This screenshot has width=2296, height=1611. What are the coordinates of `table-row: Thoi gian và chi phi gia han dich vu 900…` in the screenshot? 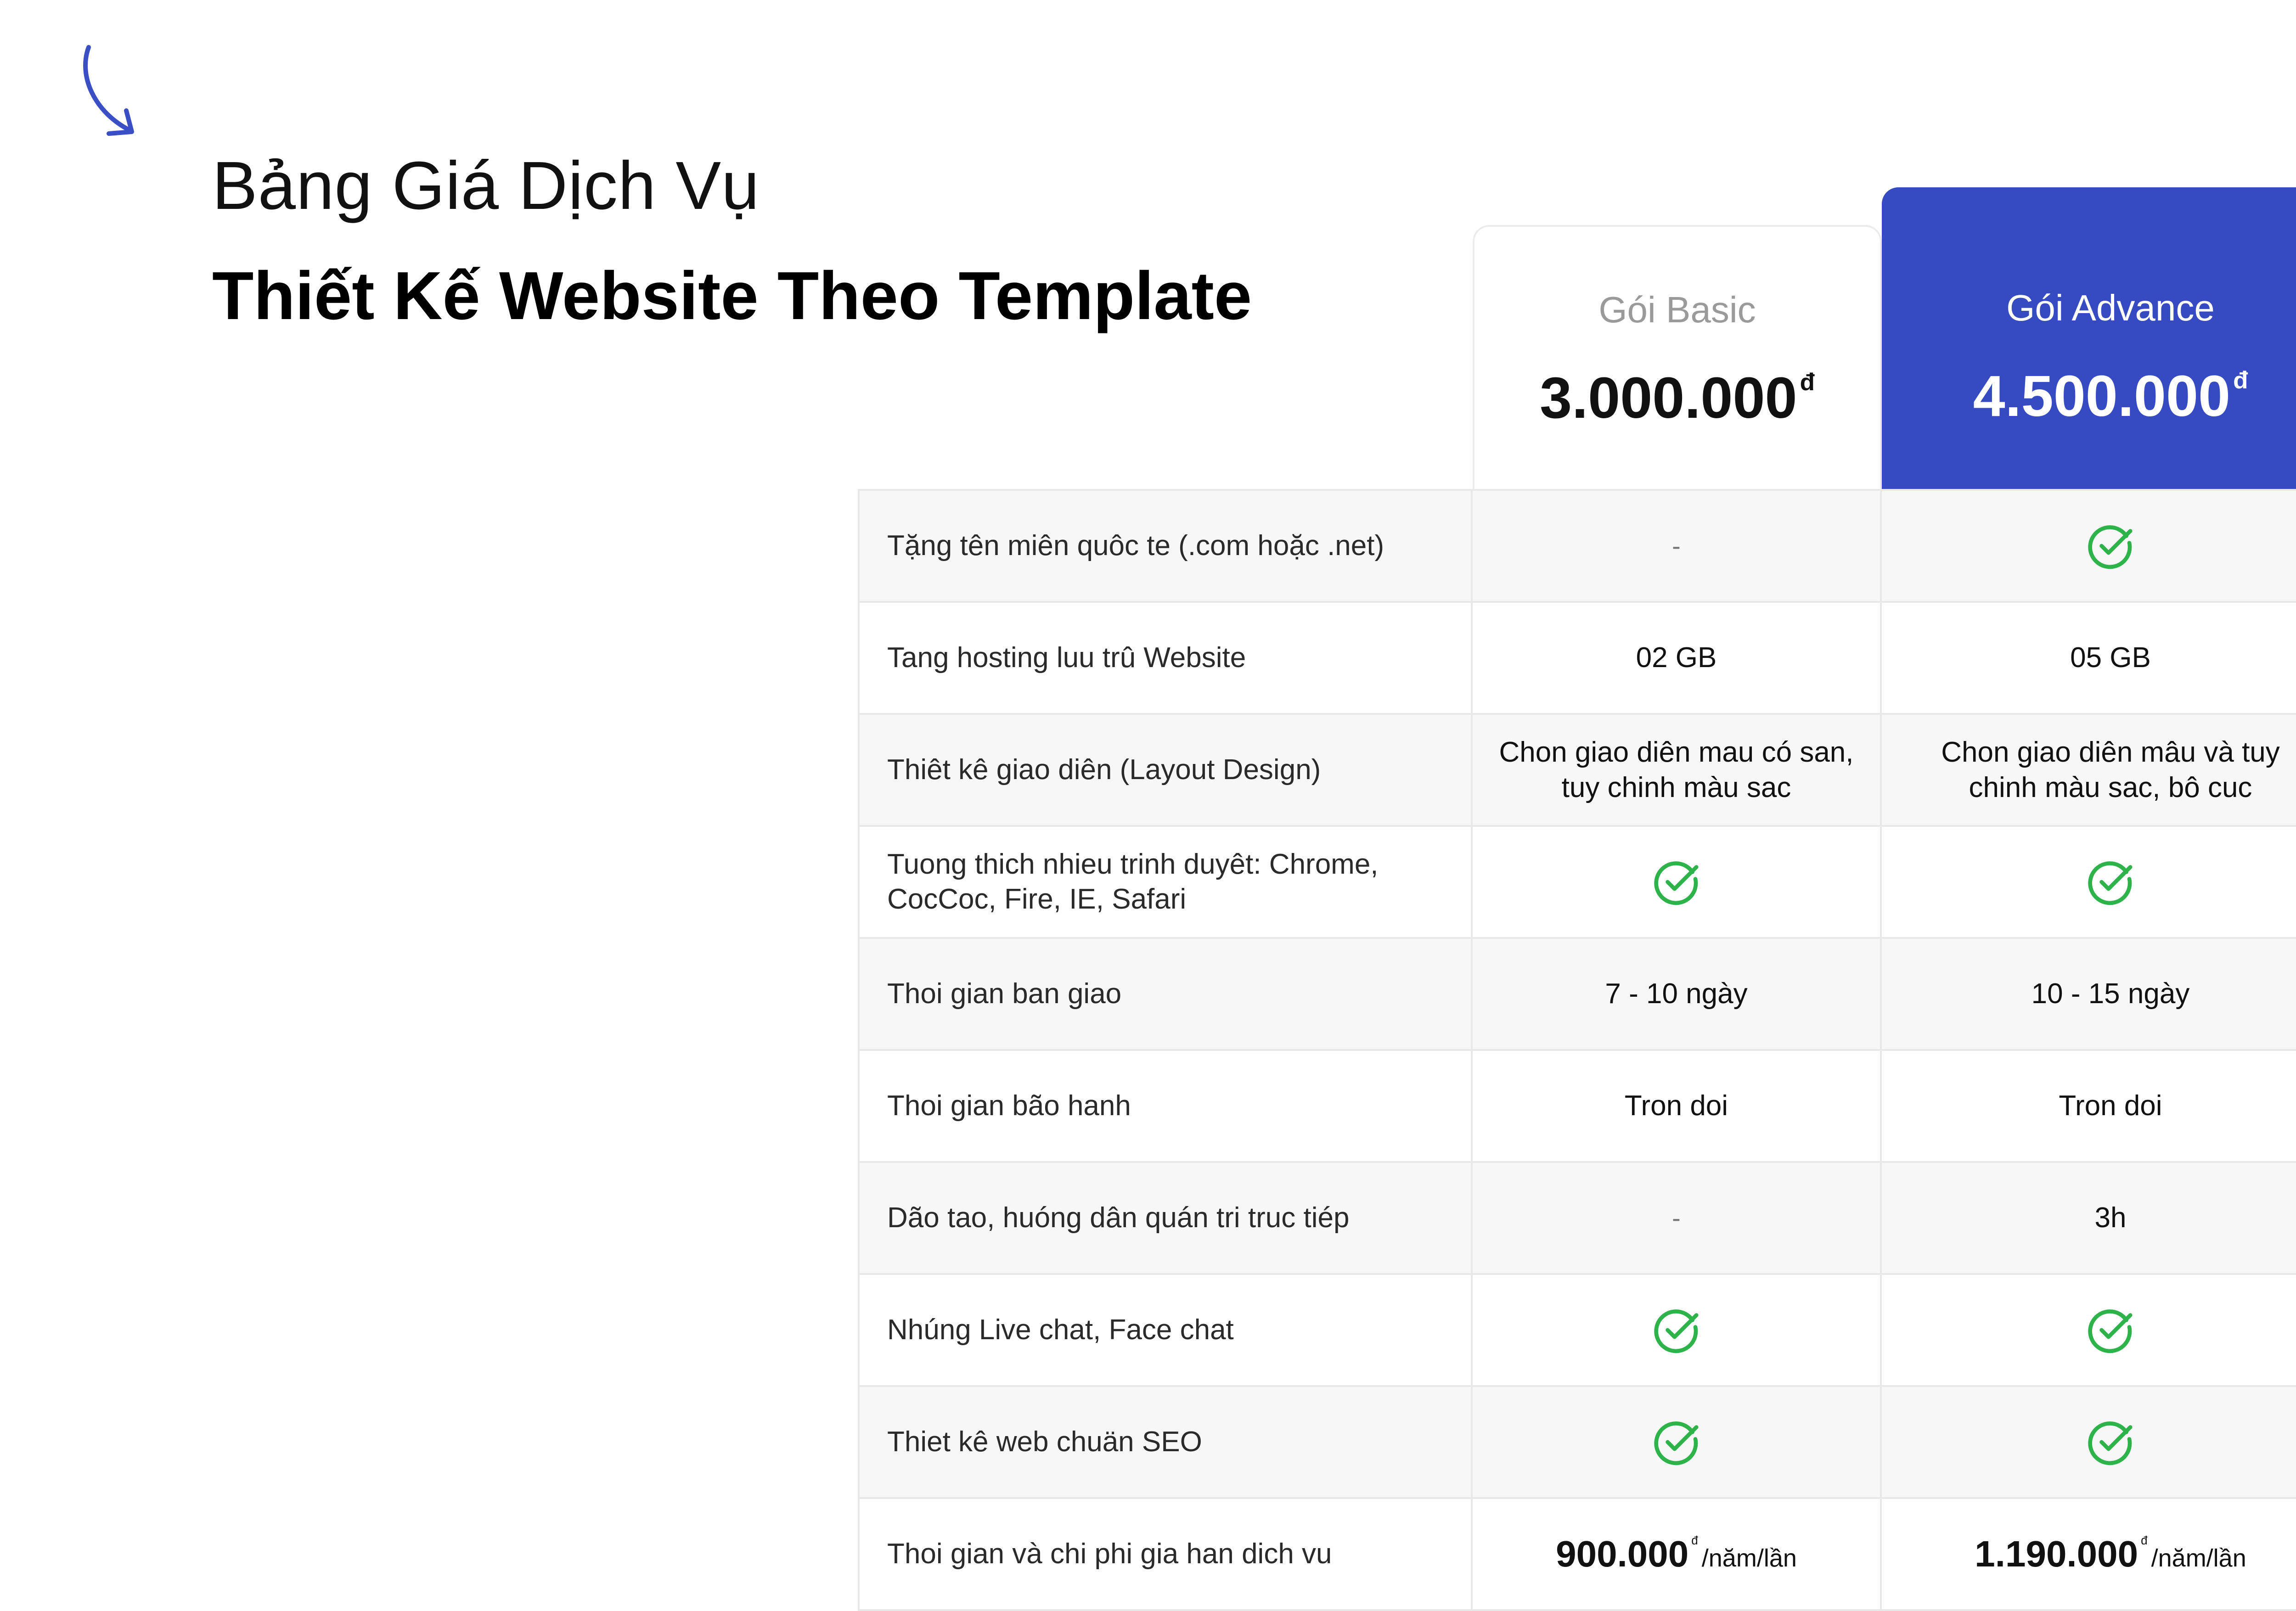 It's located at (1578, 1555).